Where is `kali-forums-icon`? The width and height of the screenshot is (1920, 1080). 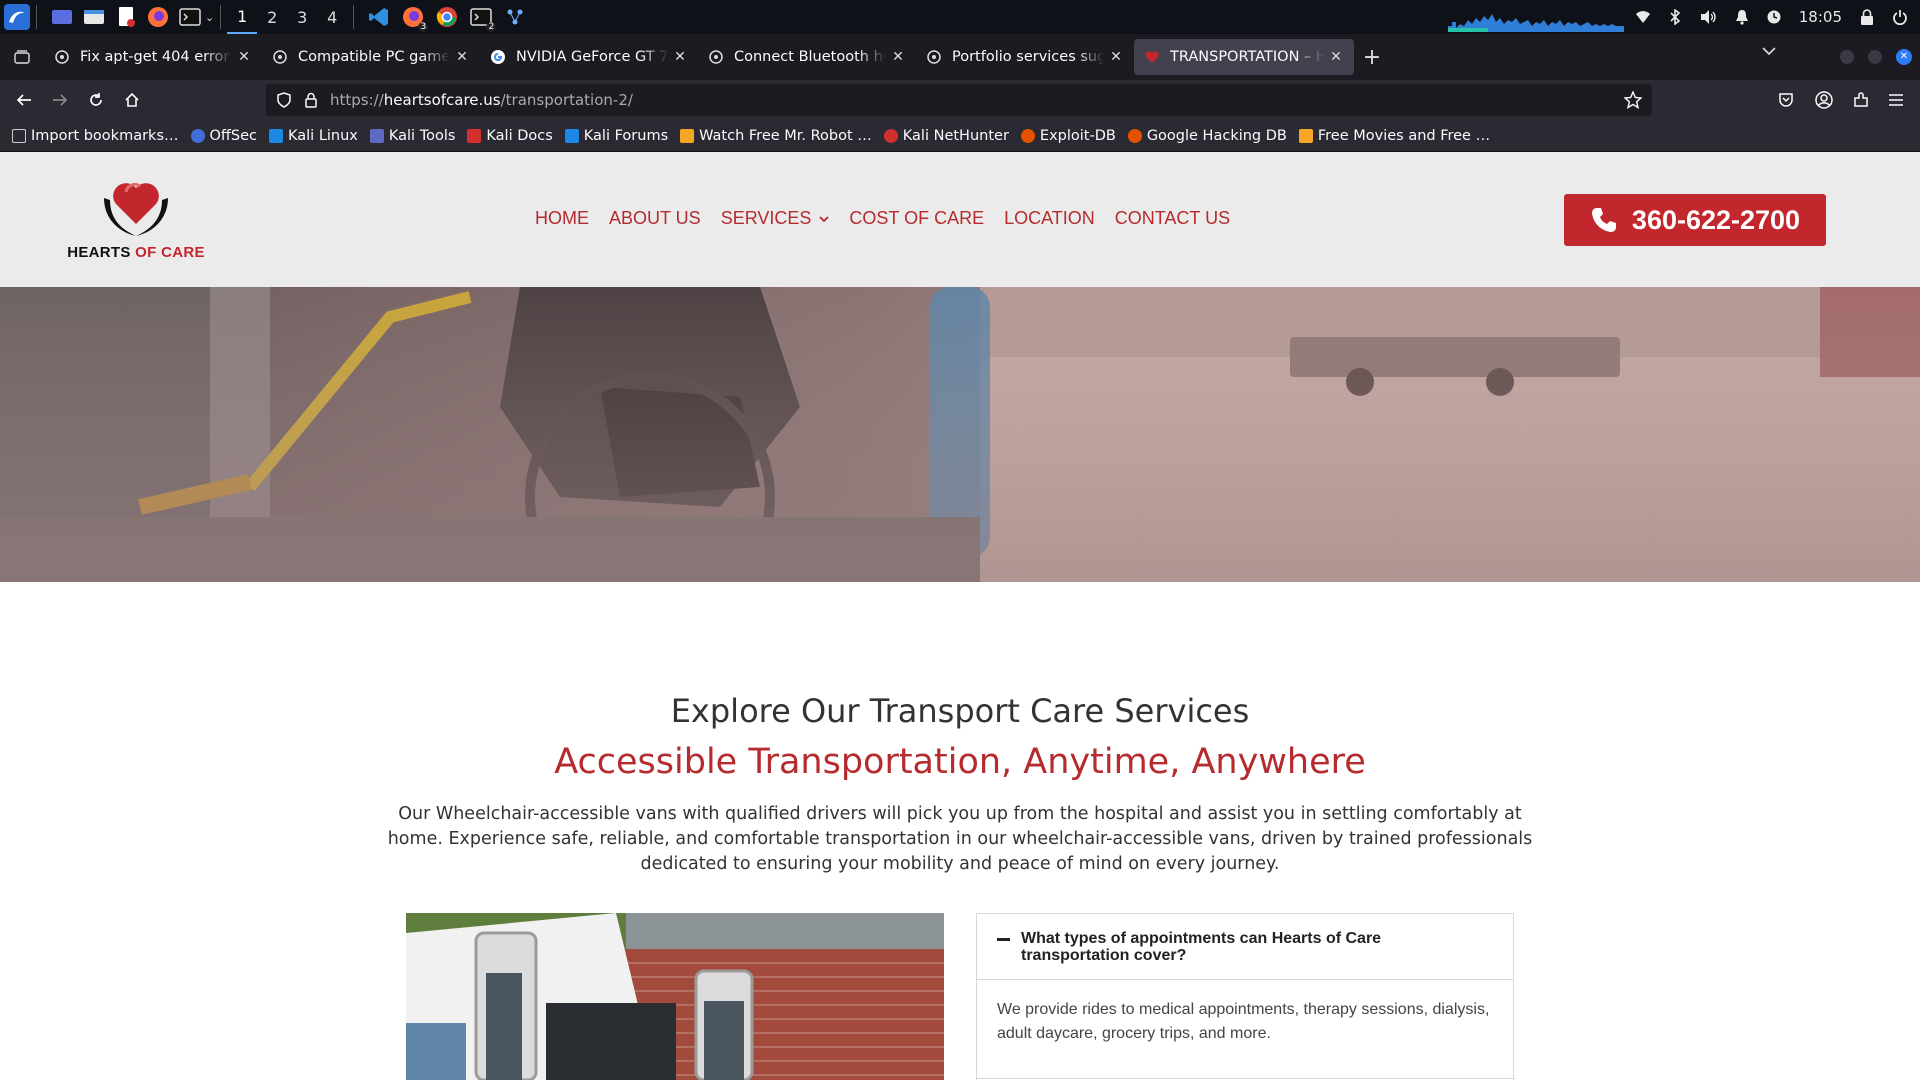 kali-forums-icon is located at coordinates (571, 135).